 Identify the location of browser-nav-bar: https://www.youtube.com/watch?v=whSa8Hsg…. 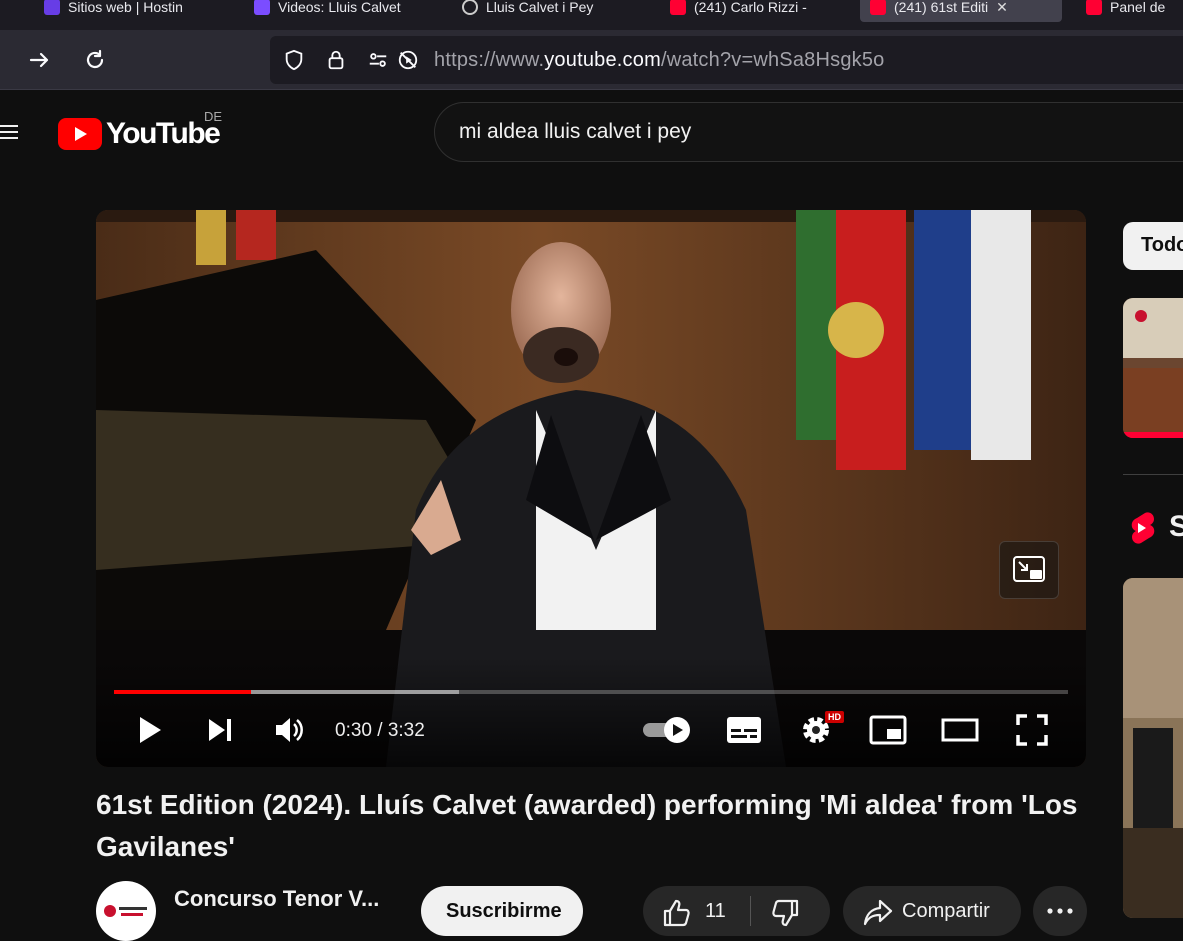
(591, 60).